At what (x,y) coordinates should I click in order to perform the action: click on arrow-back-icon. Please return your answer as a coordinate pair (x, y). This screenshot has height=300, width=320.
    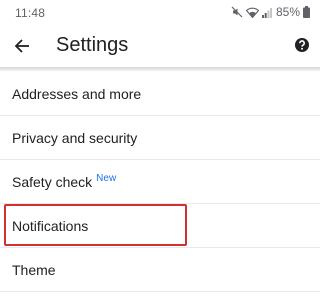
    Looking at the image, I should click on (21, 46).